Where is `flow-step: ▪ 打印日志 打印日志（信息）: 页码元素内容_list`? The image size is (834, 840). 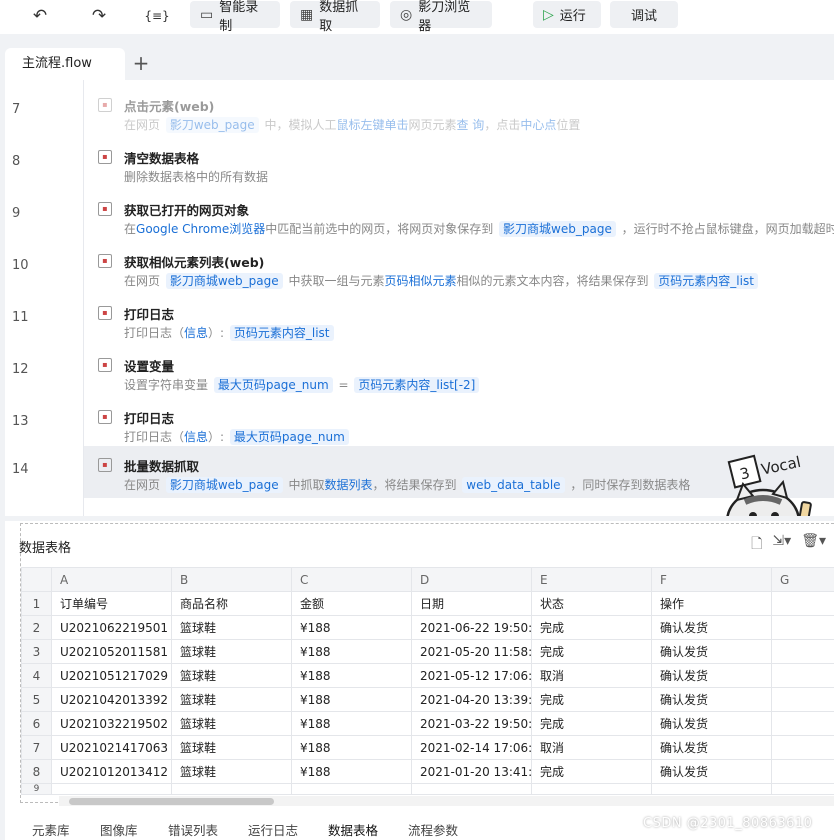 flow-step: ▪ 打印日志 打印日志（信息）: 页码元素内容_list is located at coordinates (459, 320).